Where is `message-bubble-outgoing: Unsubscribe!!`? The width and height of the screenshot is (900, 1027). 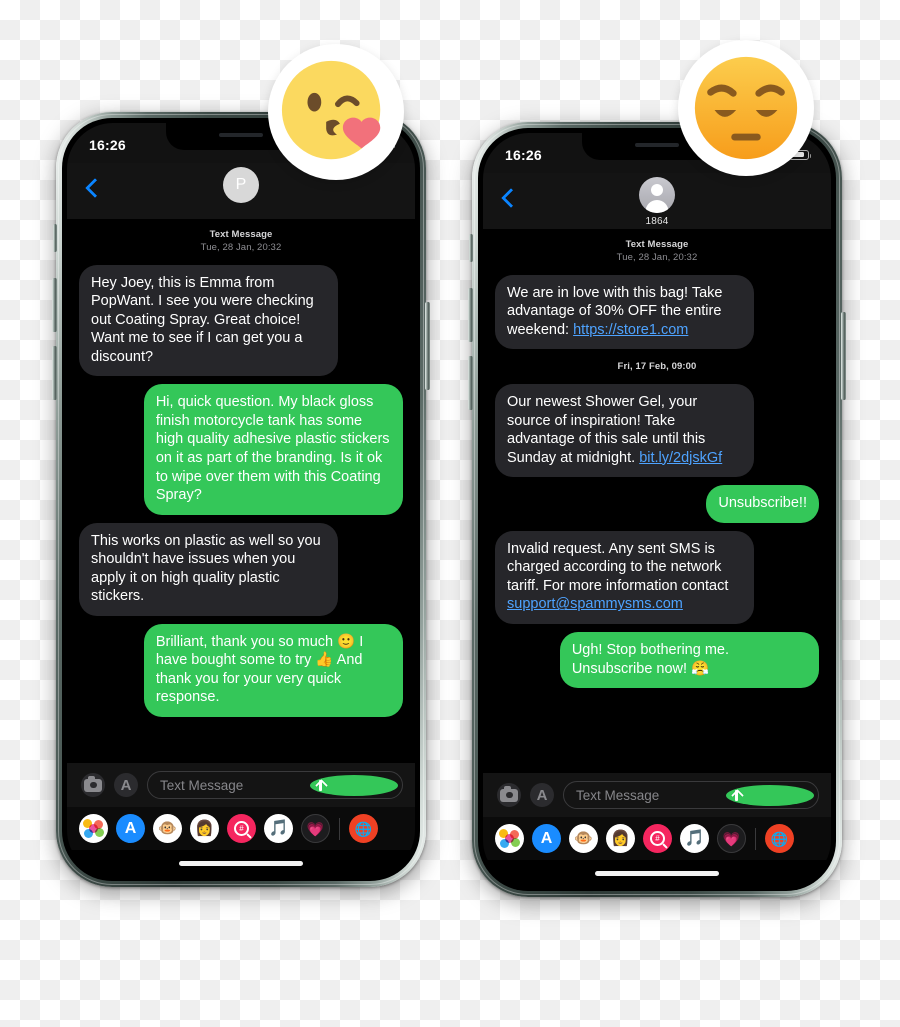 message-bubble-outgoing: Unsubscribe!! is located at coordinates (762, 504).